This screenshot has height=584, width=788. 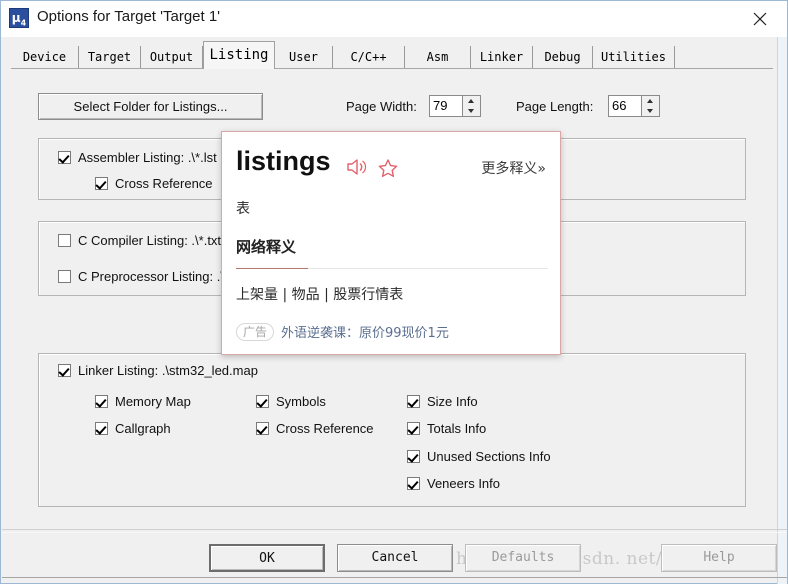 I want to click on page-length-spin-buttons, so click(x=651, y=106).